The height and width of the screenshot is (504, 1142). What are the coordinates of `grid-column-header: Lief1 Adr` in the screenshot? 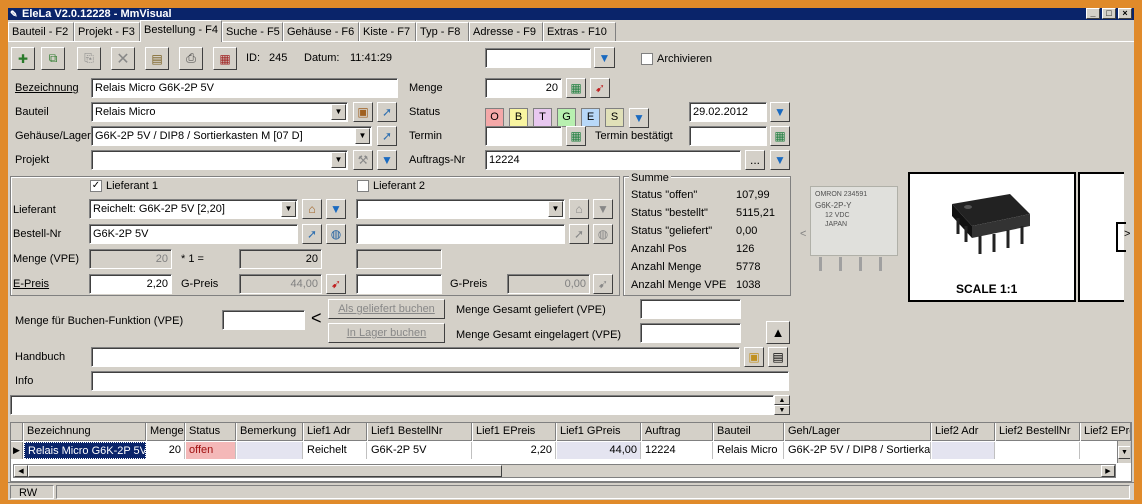 It's located at (335, 432).